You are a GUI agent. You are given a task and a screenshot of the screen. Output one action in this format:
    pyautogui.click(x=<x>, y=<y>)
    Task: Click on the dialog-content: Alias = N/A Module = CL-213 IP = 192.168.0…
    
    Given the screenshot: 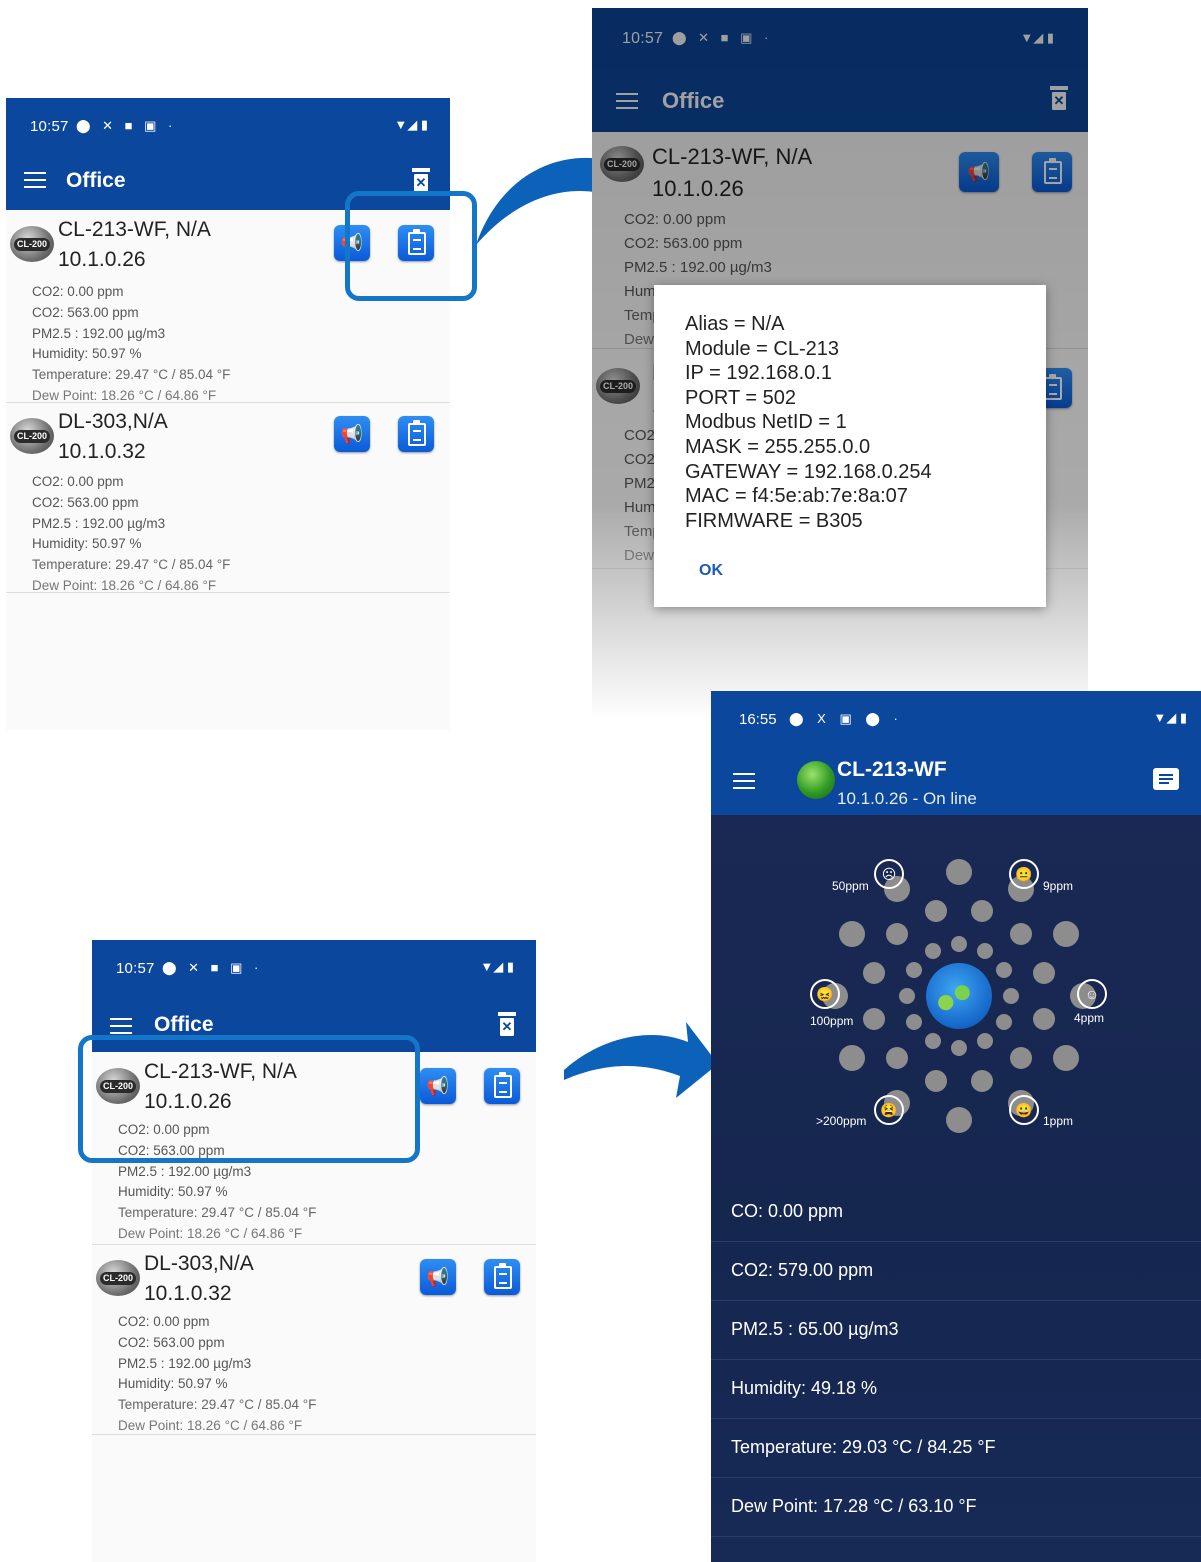 What is the action you would take?
    pyautogui.click(x=808, y=422)
    